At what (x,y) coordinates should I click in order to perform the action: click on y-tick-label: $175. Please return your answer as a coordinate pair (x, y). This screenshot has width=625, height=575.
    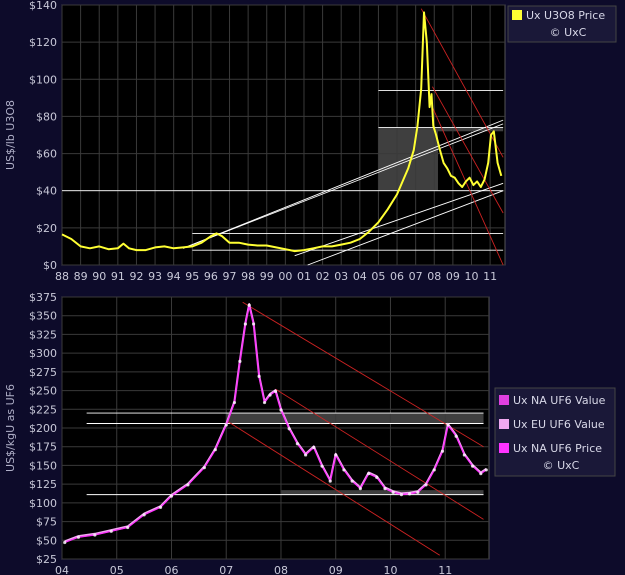
    Looking at the image, I should click on (43, 447).